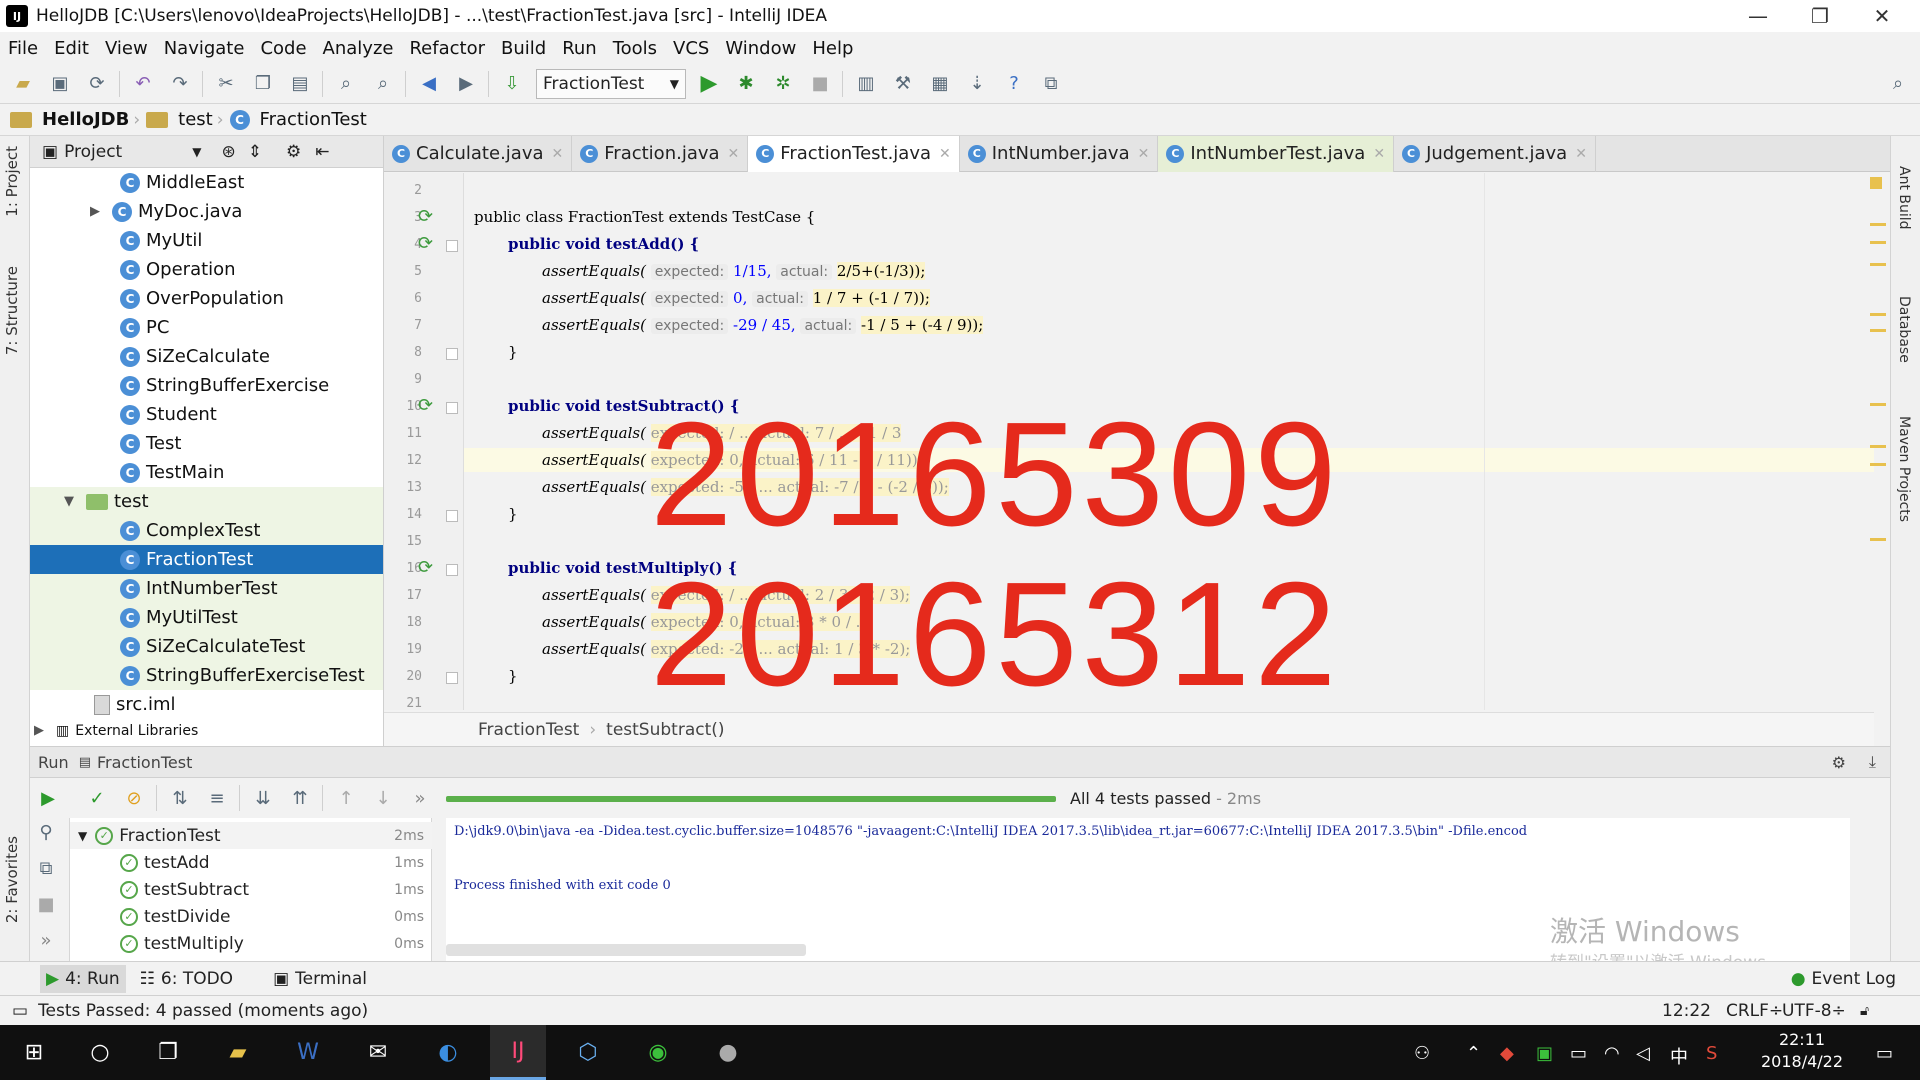 This screenshot has height=1080, width=1920. I want to click on stop-icon: ■, so click(820, 84).